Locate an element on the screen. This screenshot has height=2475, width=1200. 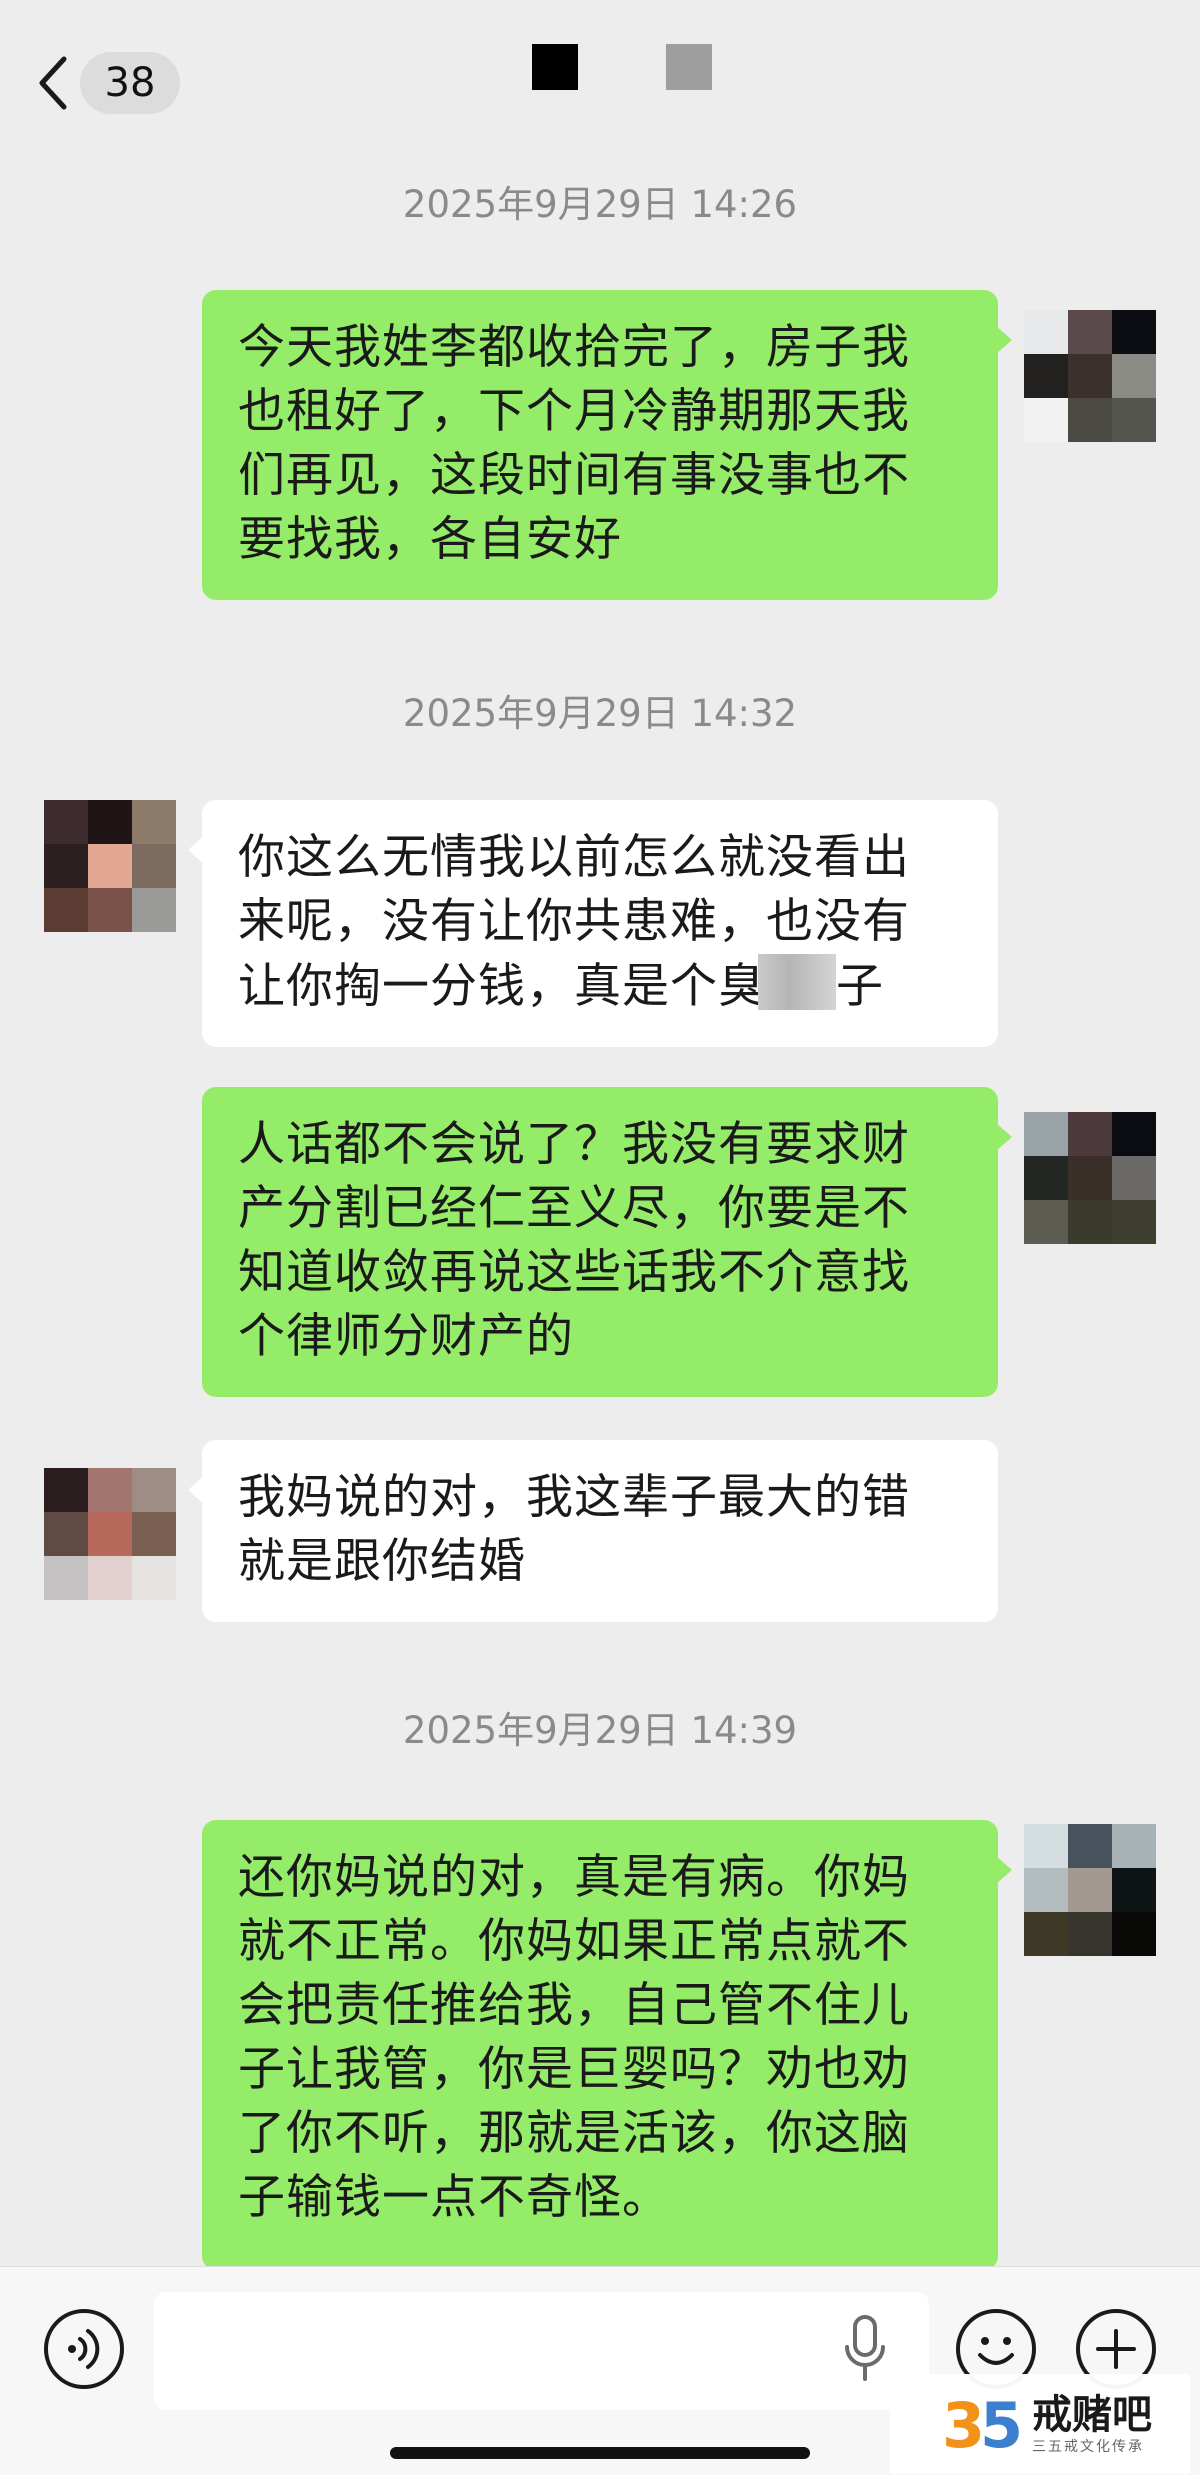
message-line: 让你掏一分钱，真是个臭 子 is located at coordinates (600, 986).